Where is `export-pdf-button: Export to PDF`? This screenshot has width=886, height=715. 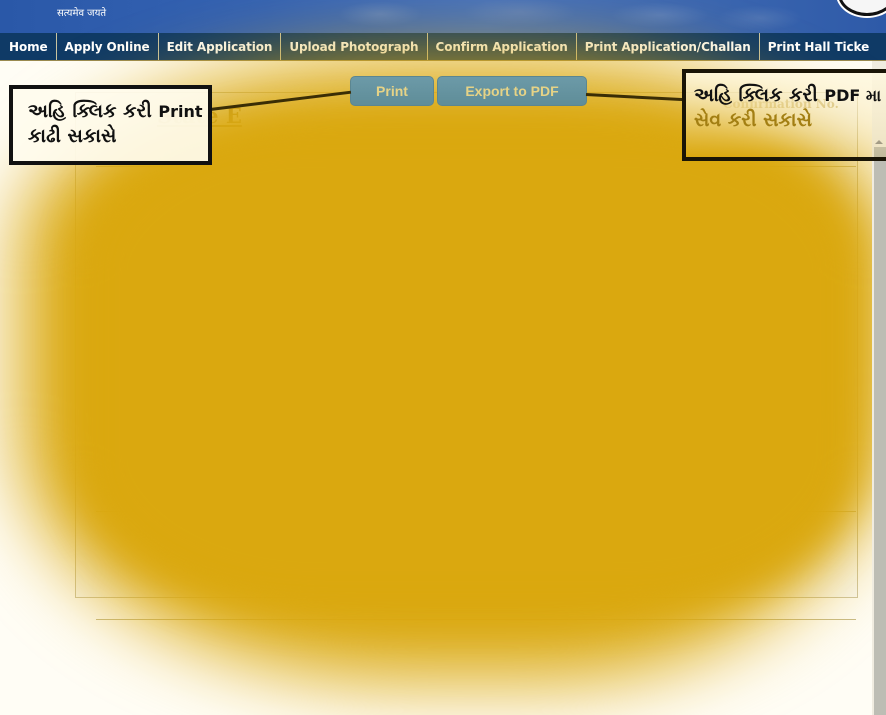
export-pdf-button: Export to PDF is located at coordinates (512, 91).